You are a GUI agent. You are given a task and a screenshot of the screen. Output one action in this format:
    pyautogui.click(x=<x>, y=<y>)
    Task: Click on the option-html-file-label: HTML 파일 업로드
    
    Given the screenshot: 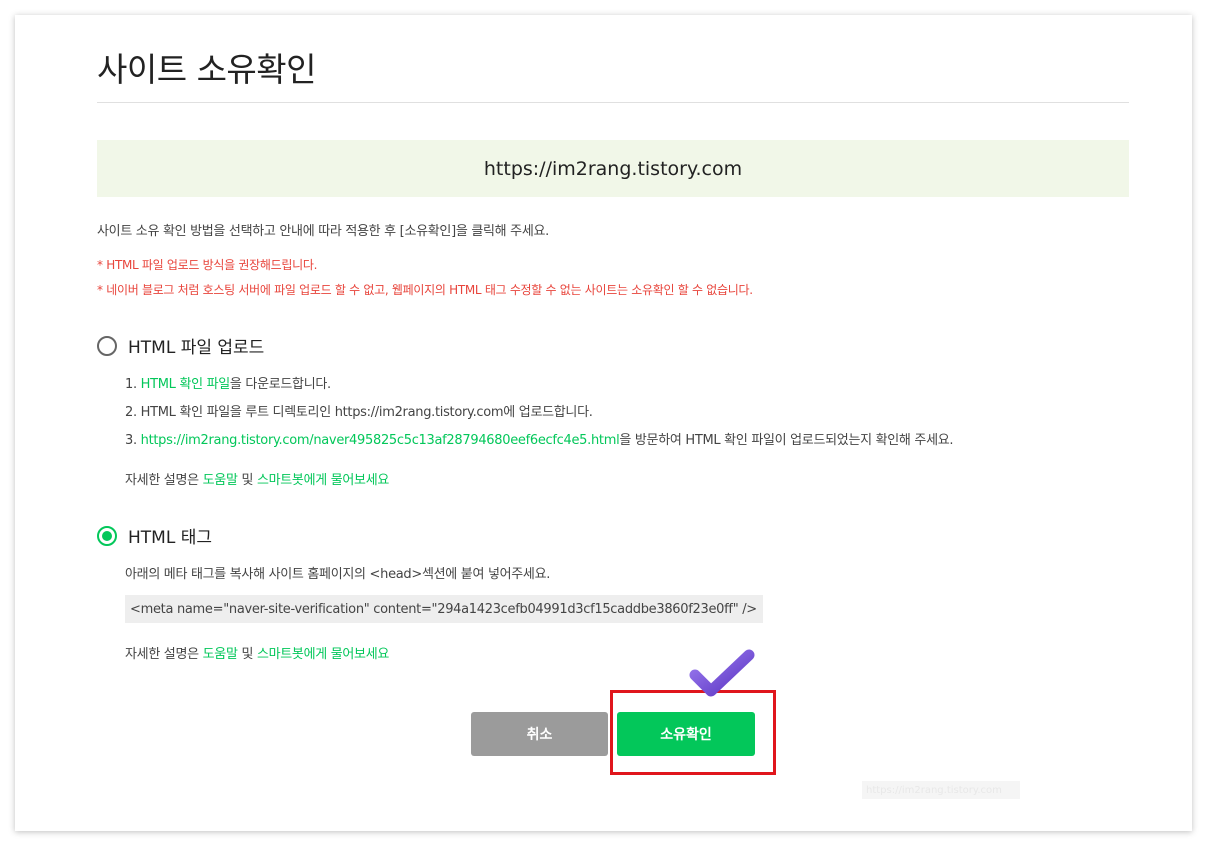 What is the action you would take?
    pyautogui.click(x=196, y=348)
    